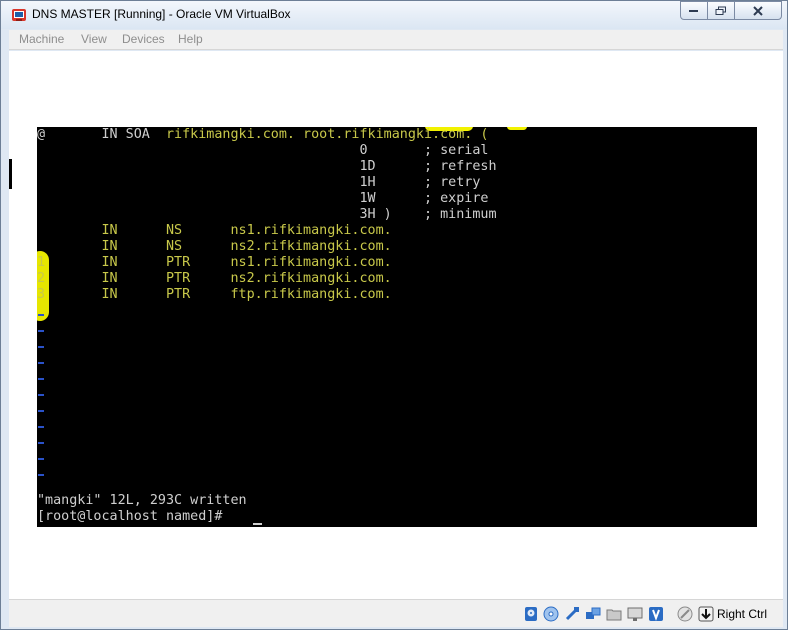 Image resolution: width=788 pixels, height=630 pixels. What do you see at coordinates (706, 614) in the screenshot?
I see `keyboard-capture-icon` at bounding box center [706, 614].